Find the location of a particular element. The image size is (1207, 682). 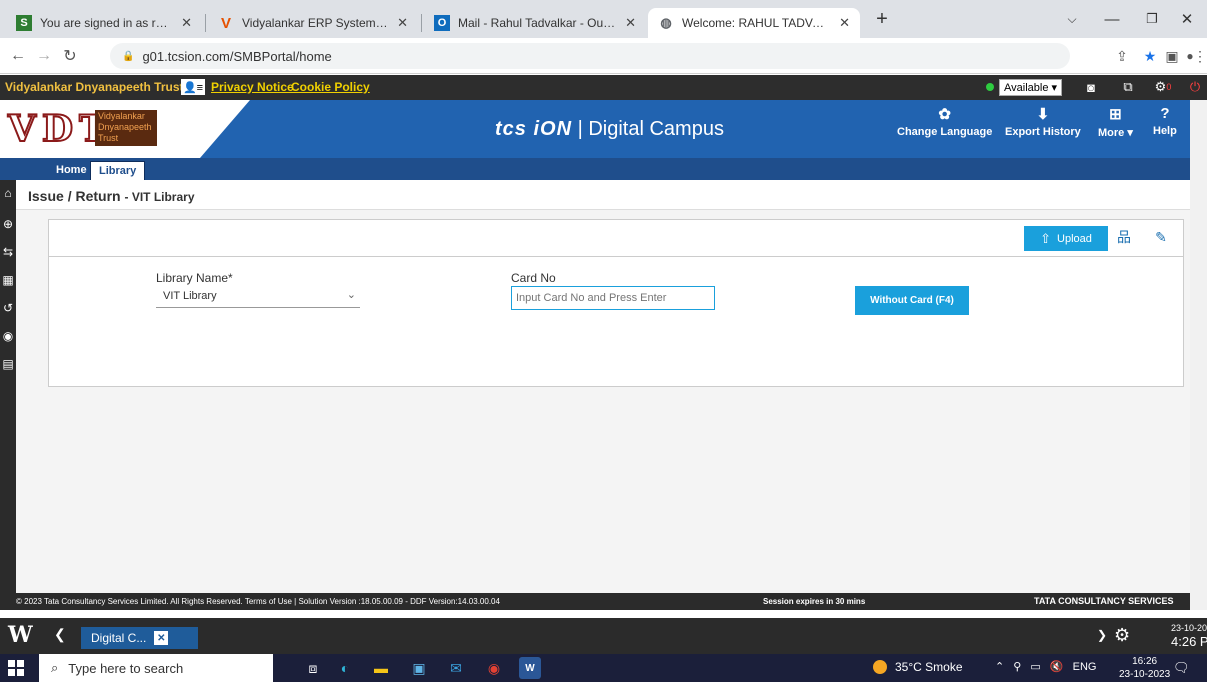

language-icon: ✿ is located at coordinates (944, 114).